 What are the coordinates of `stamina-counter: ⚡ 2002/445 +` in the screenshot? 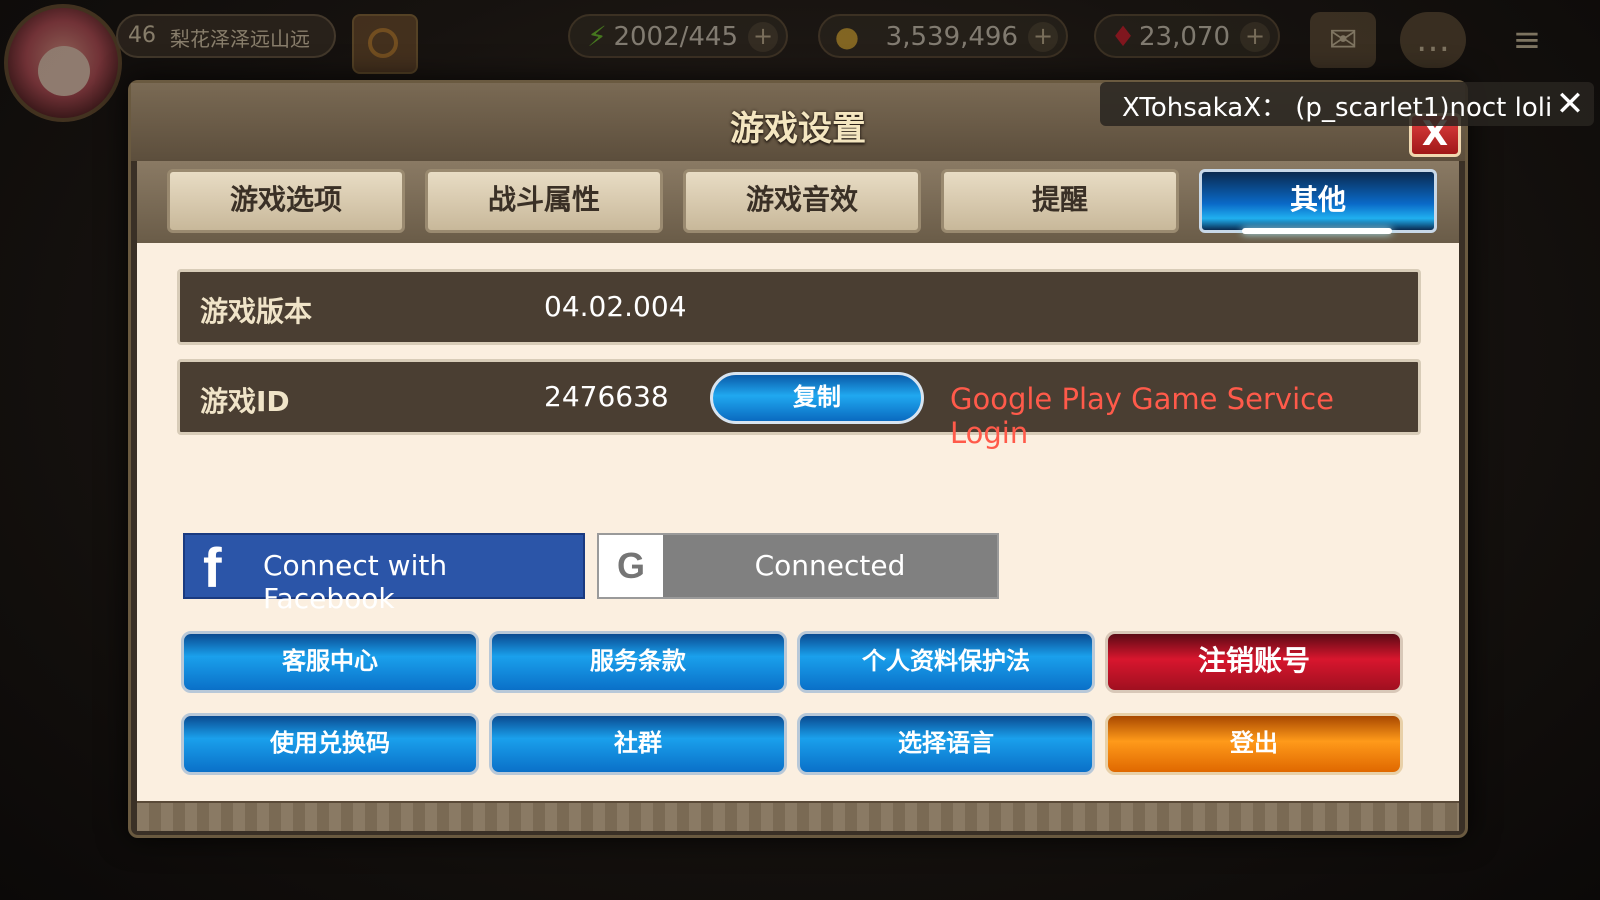 It's located at (678, 36).